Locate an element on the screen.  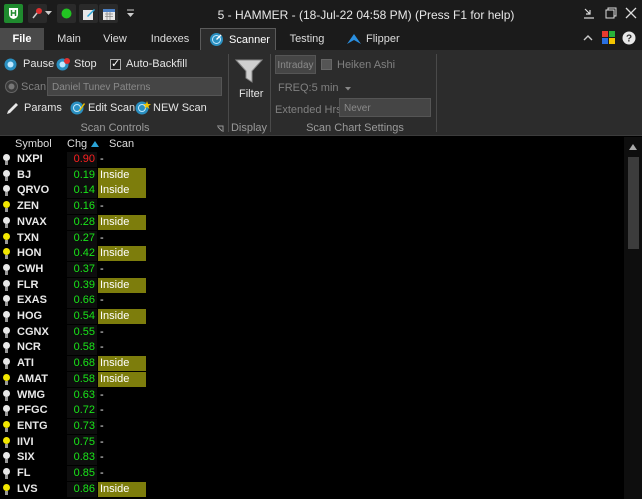
chg-cell: 0.16 is located at coordinates (82, 207).